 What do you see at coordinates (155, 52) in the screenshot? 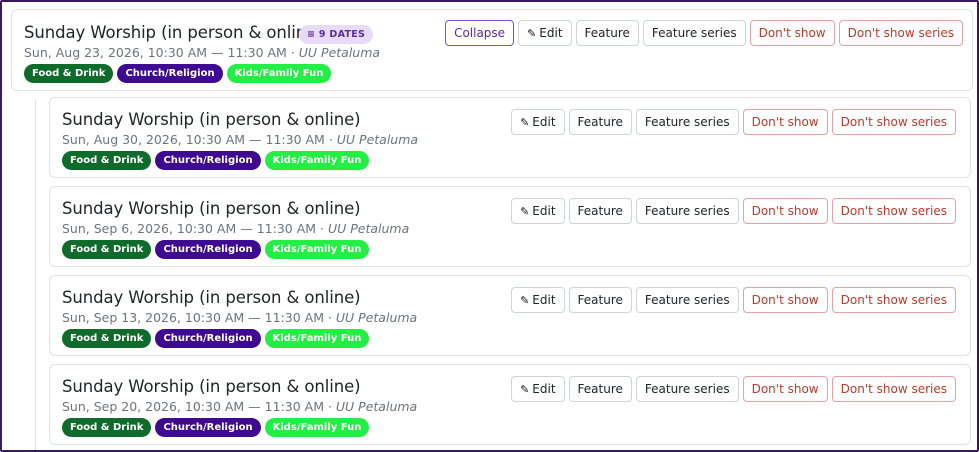
I see `event-datetime: Sun, Aug 23, 2026, 10:30 AM — 11:30 AM` at bounding box center [155, 52].